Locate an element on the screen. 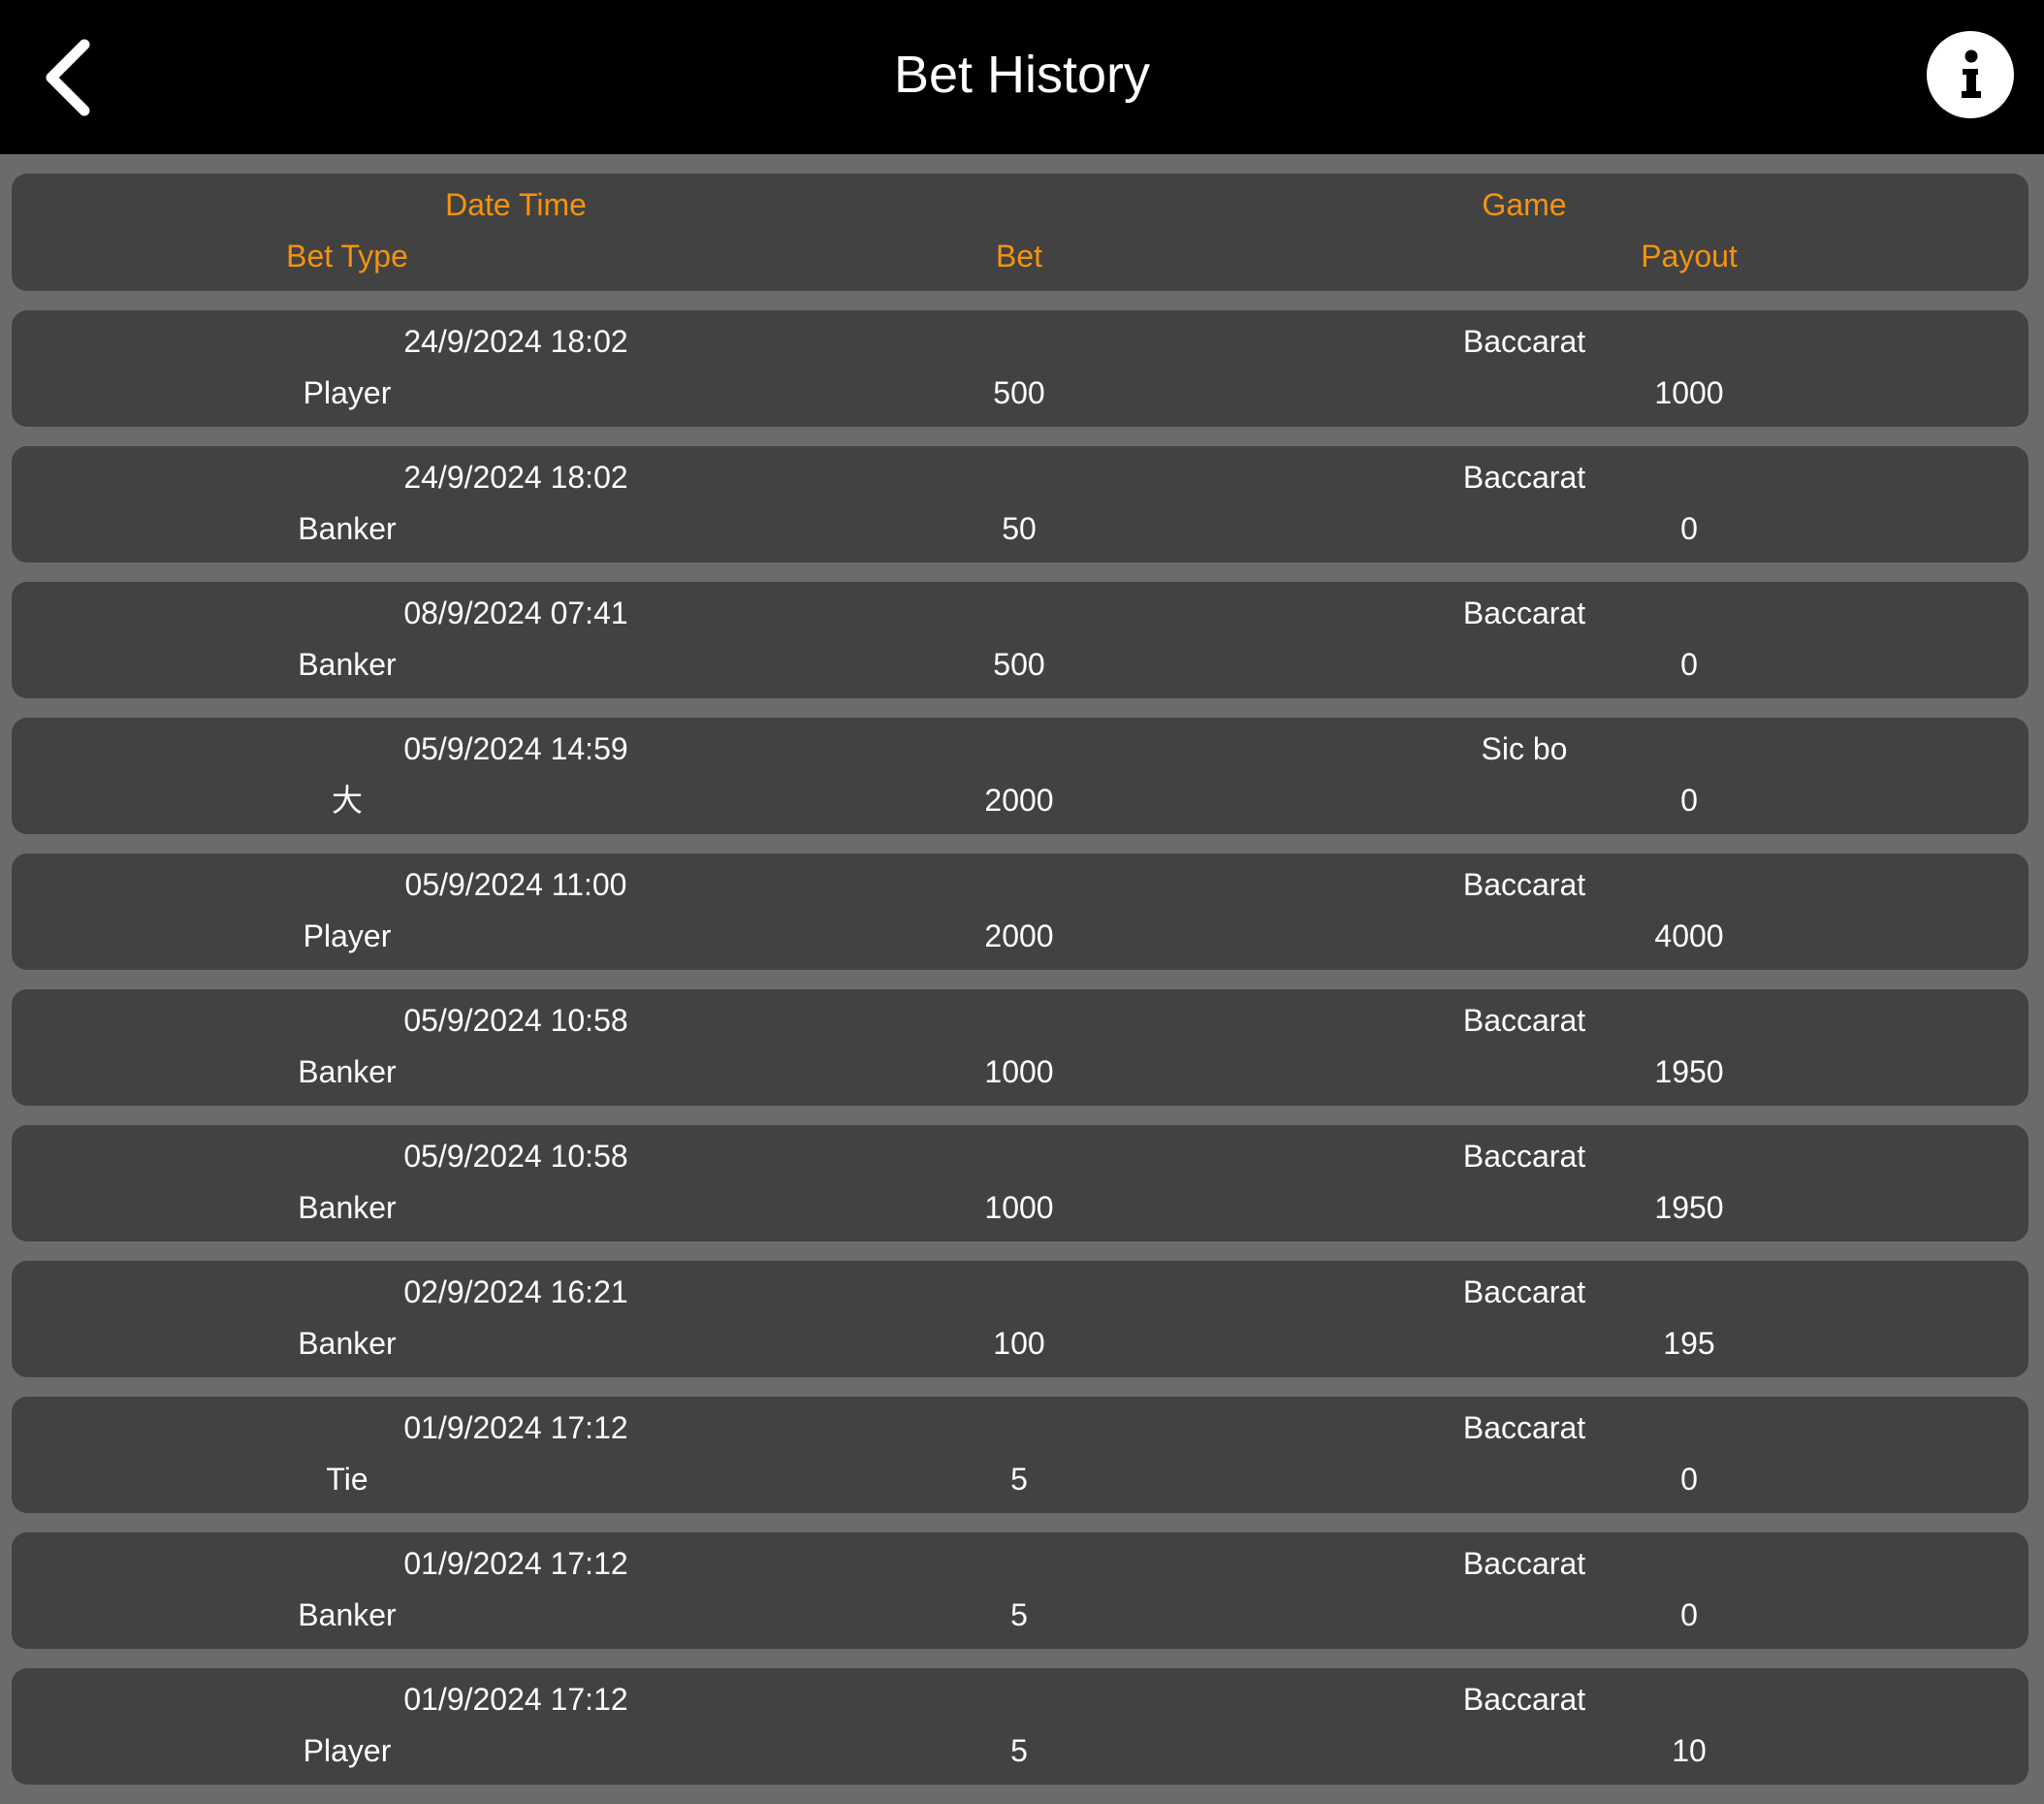 The image size is (2044, 1804). row-bet: 50 is located at coordinates (1019, 528).